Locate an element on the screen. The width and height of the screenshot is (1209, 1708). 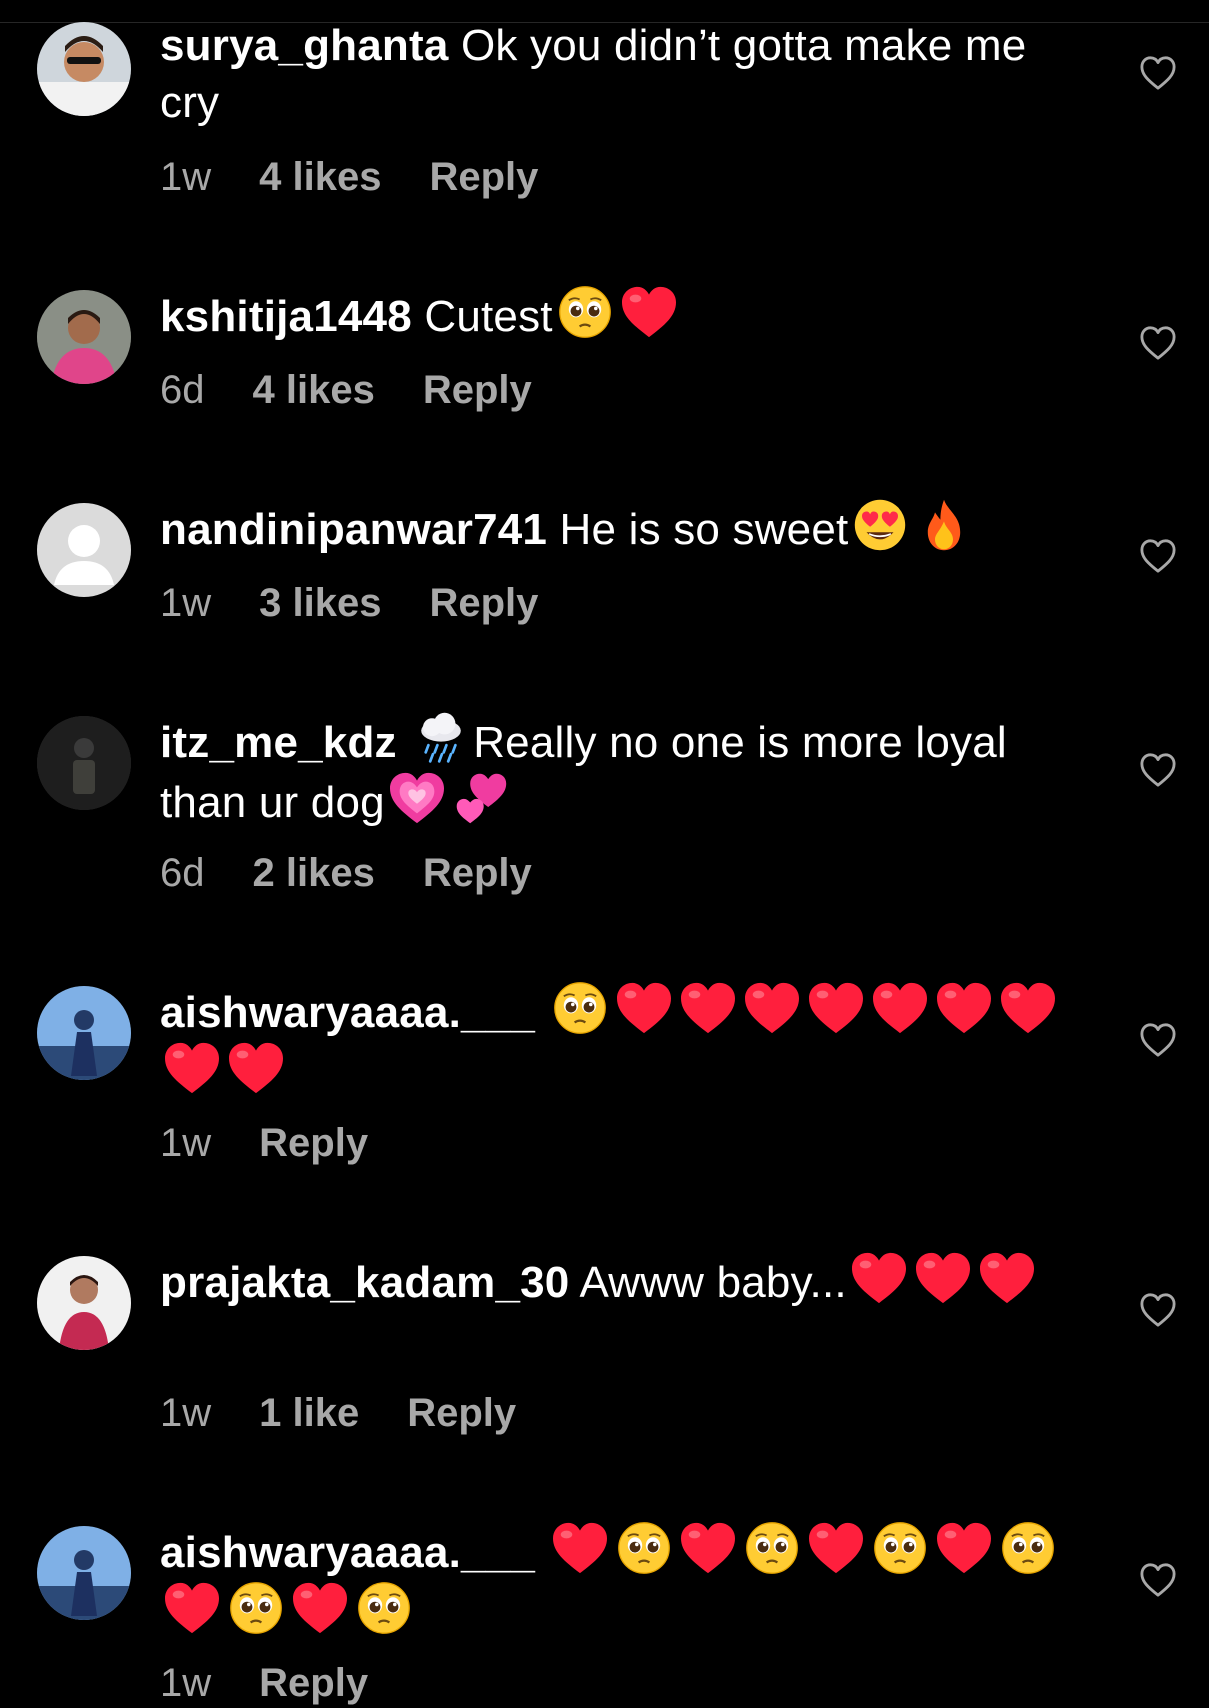
comment-text: kshitija1448 Cutest is located at coordinates (610, 315).